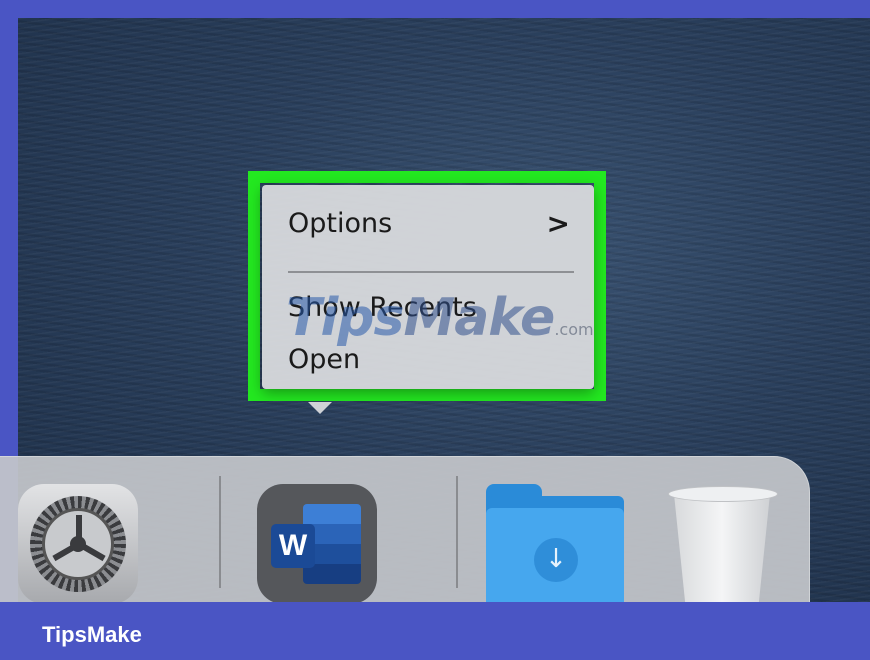 The height and width of the screenshot is (660, 870). I want to click on watermark: TipsMake.com, so click(440, 318).